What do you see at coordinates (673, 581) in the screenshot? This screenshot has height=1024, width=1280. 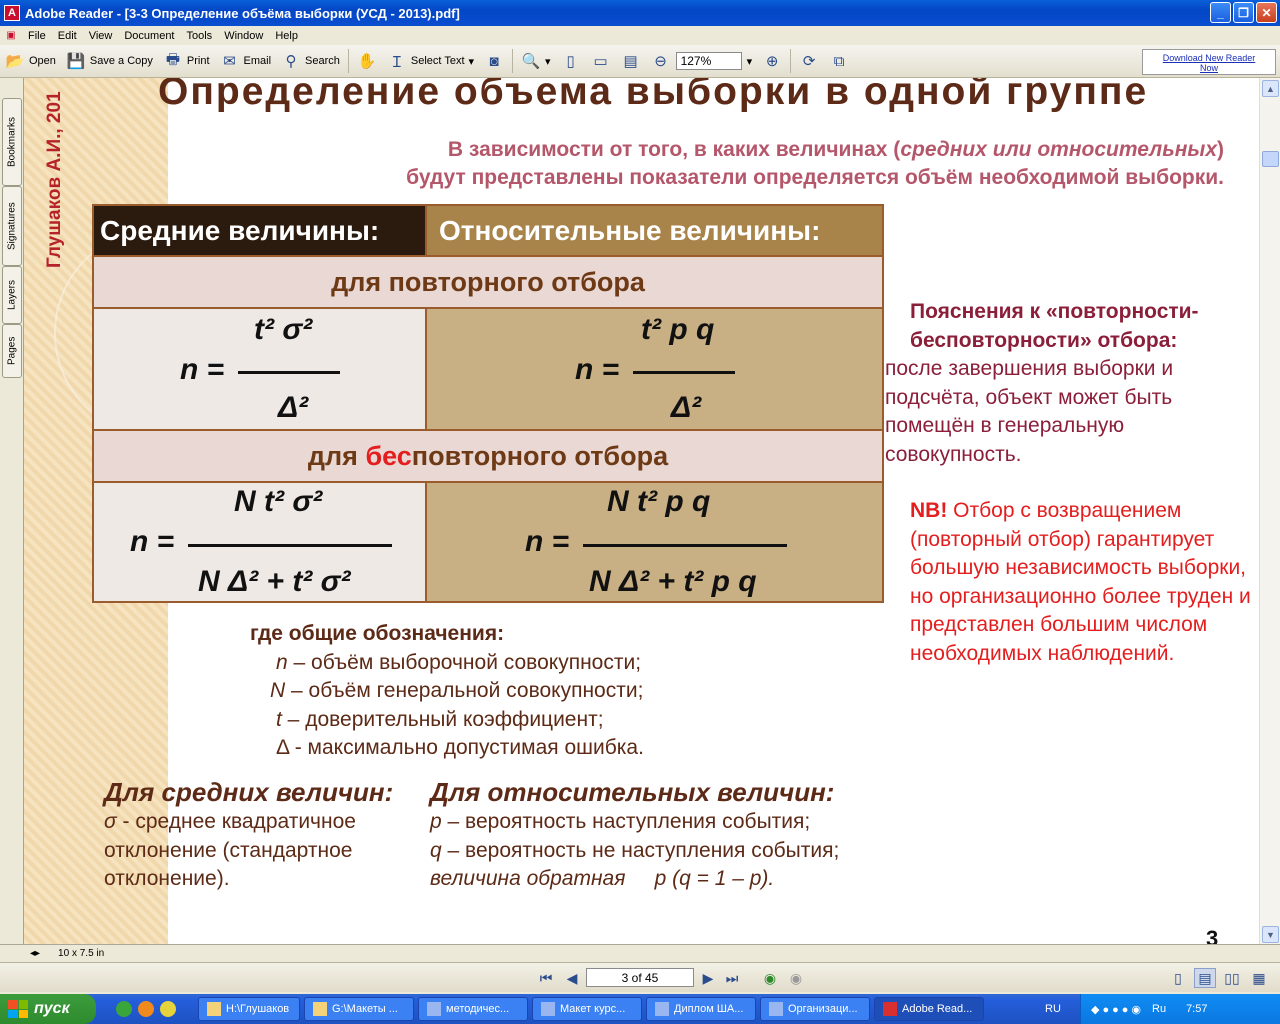 I see `formula-denominator: N Δ² + t² p q` at bounding box center [673, 581].